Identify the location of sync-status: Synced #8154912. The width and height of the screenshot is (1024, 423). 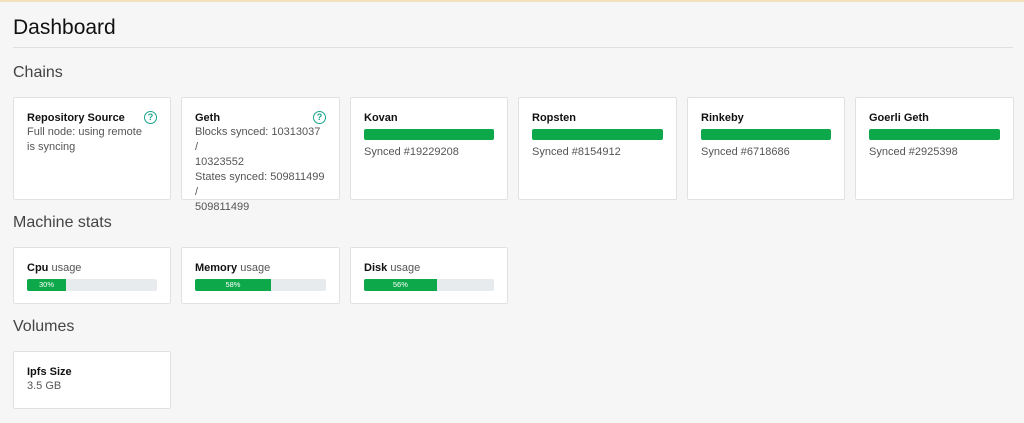
(576, 152).